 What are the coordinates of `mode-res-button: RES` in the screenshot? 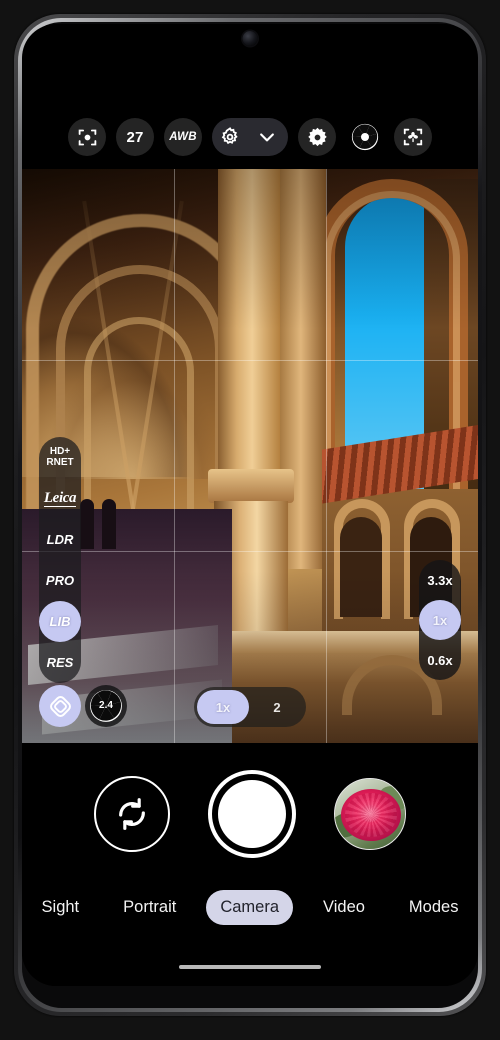 It's located at (60, 662).